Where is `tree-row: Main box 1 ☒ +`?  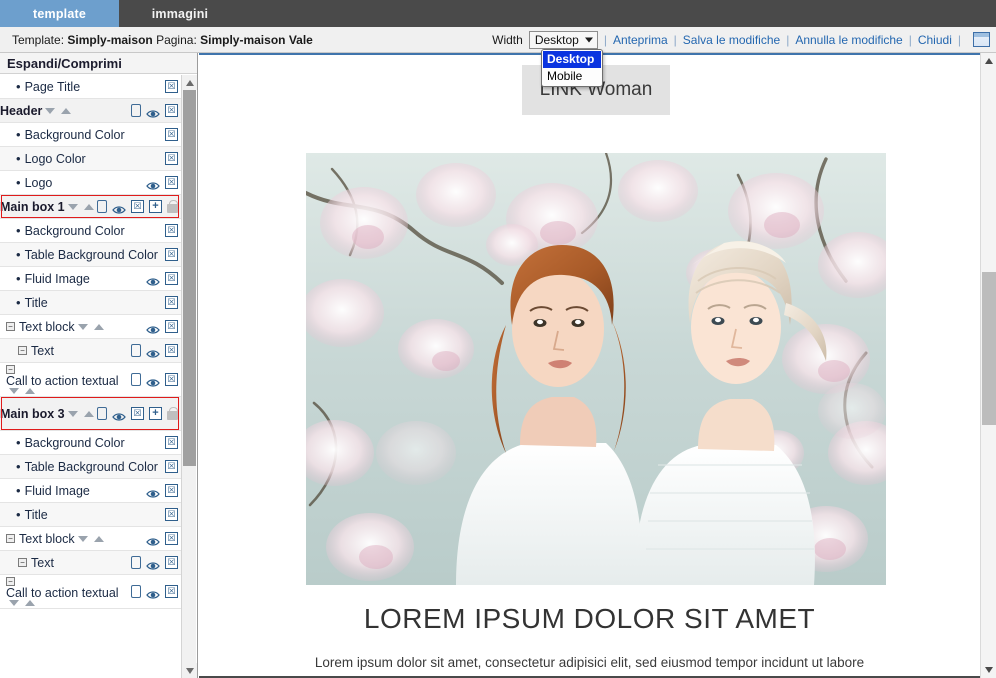 tree-row: Main box 1 ☒ + is located at coordinates (91, 207).